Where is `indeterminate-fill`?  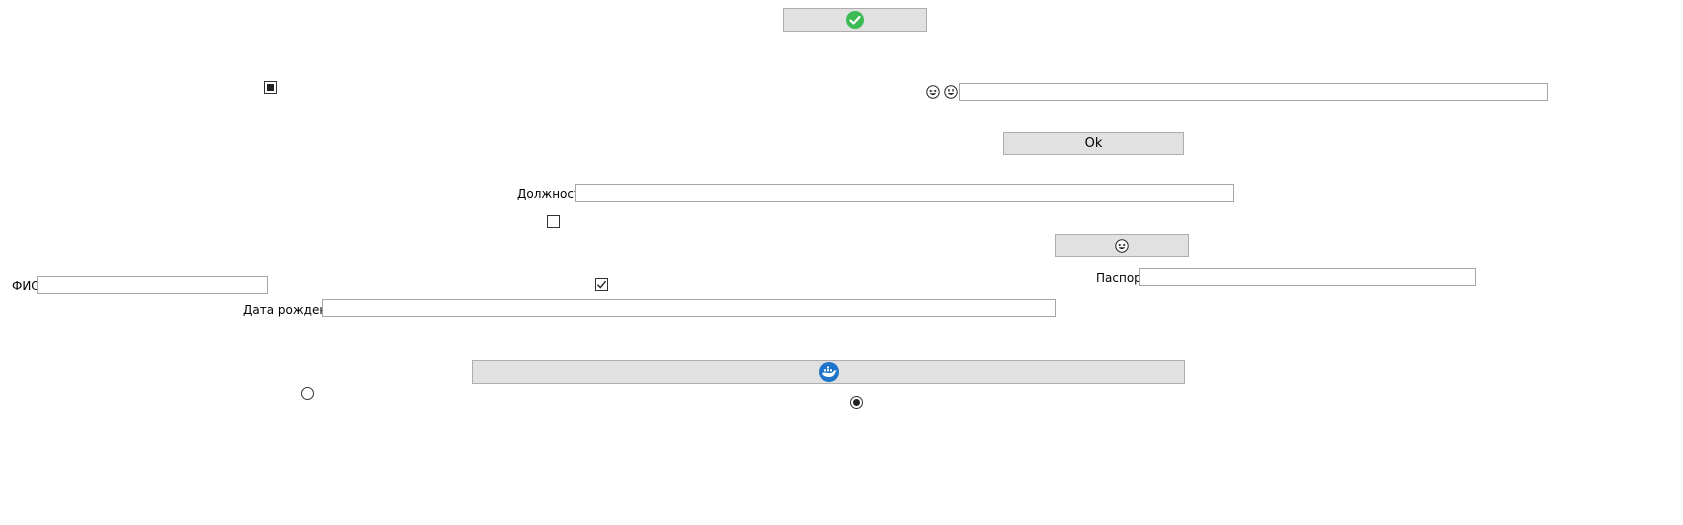
indeterminate-fill is located at coordinates (270, 87).